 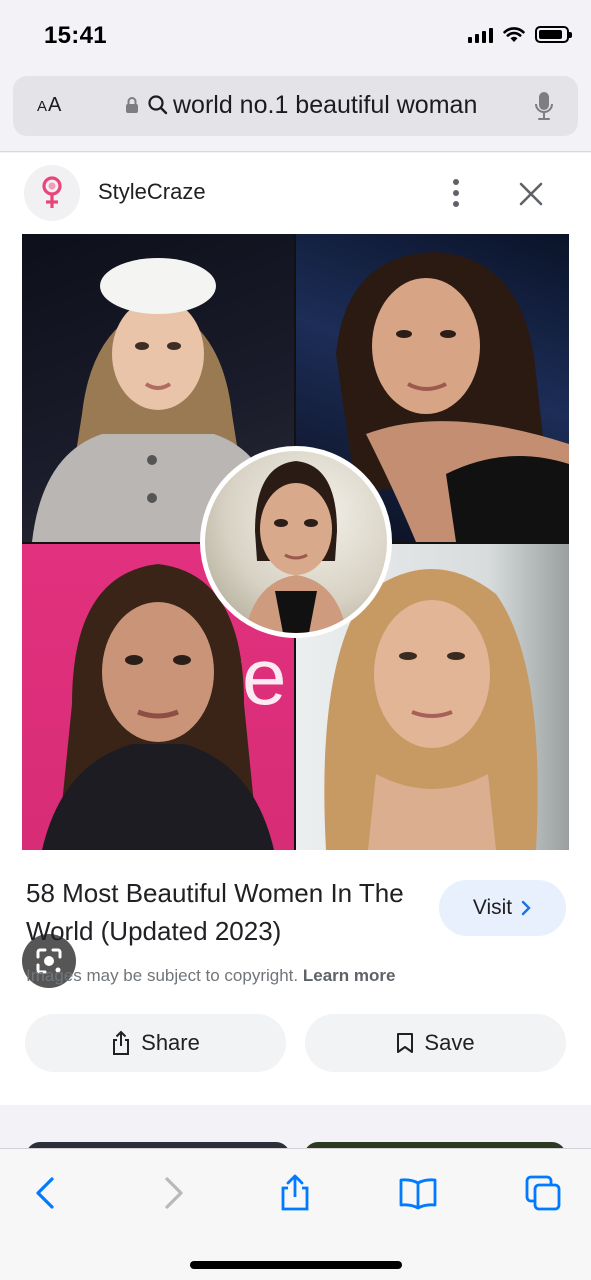 What do you see at coordinates (526, 908) in the screenshot?
I see `chevron-right-icon` at bounding box center [526, 908].